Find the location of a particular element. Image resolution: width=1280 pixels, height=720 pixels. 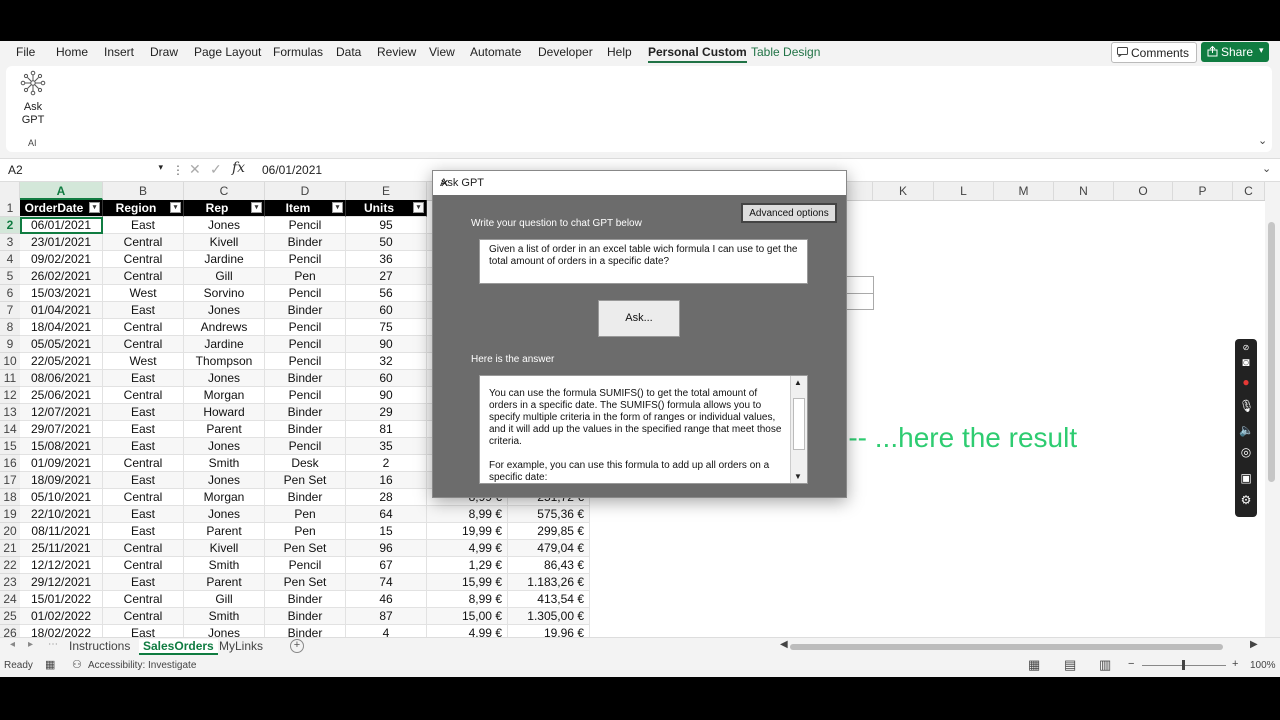

webcam-icon: ◎ is located at coordinates (1246, 452).